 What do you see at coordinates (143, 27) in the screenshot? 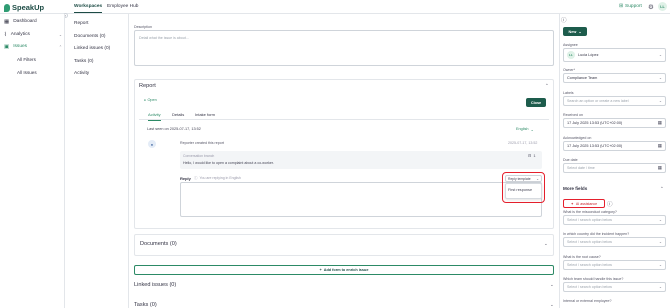
I see `description-label: Description` at bounding box center [143, 27].